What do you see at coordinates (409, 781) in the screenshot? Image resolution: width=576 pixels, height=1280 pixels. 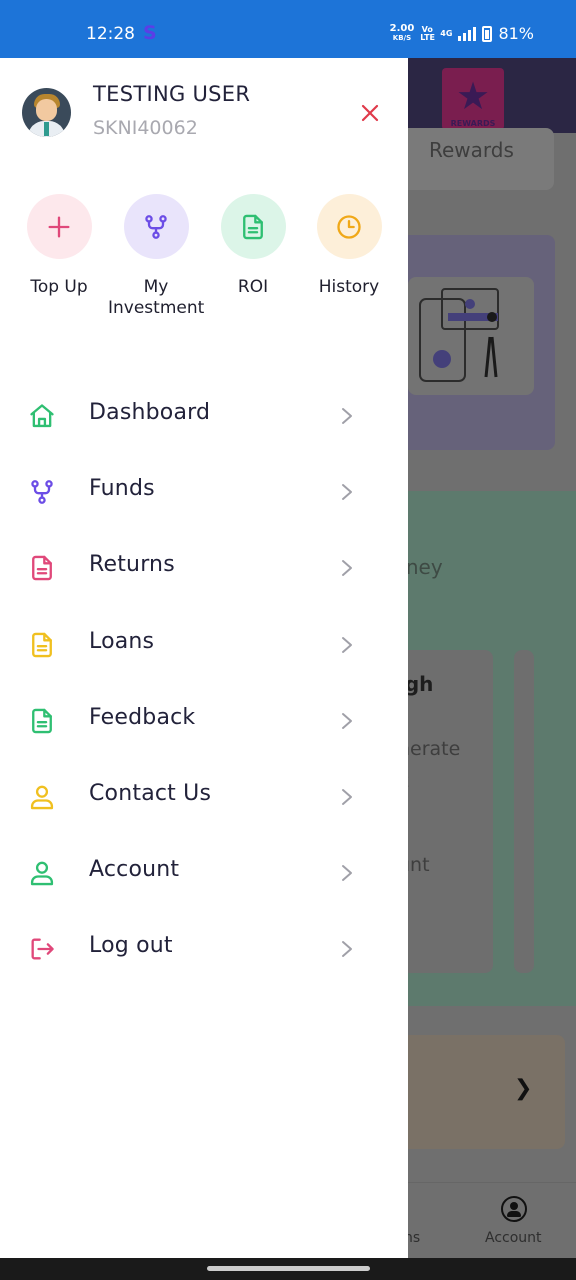 I see `plan-card-line: 2` at bounding box center [409, 781].